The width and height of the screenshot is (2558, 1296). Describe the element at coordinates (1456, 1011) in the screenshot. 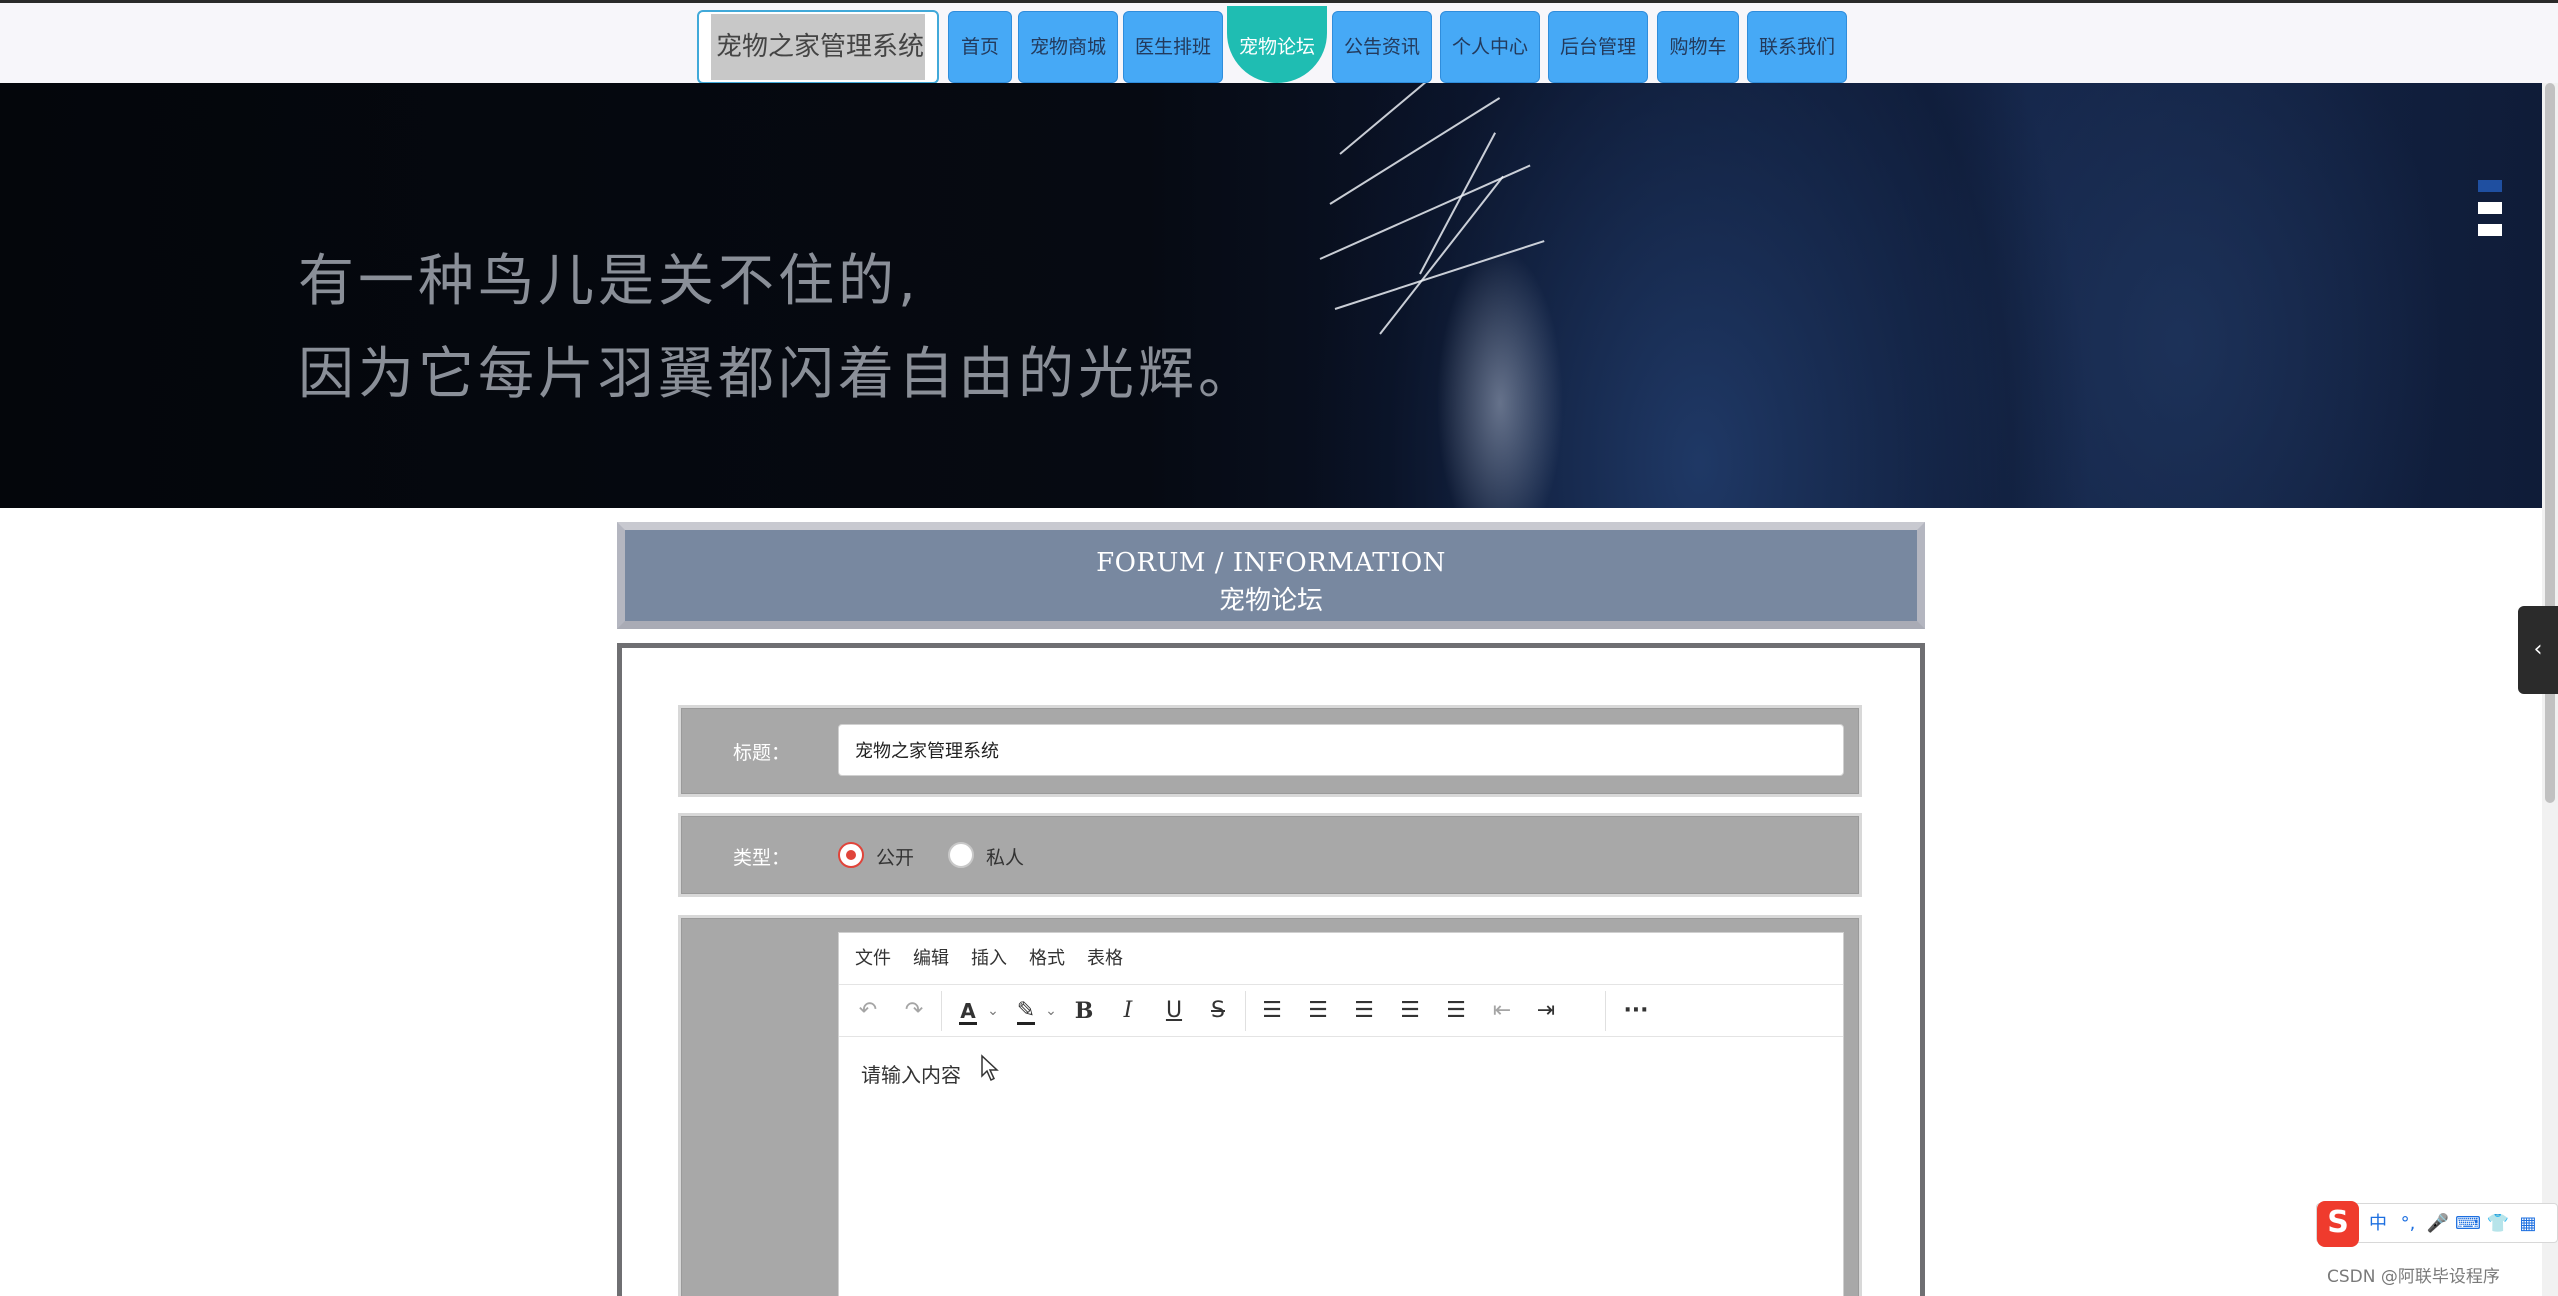

I see `align-justify-icon: ☰` at that location.